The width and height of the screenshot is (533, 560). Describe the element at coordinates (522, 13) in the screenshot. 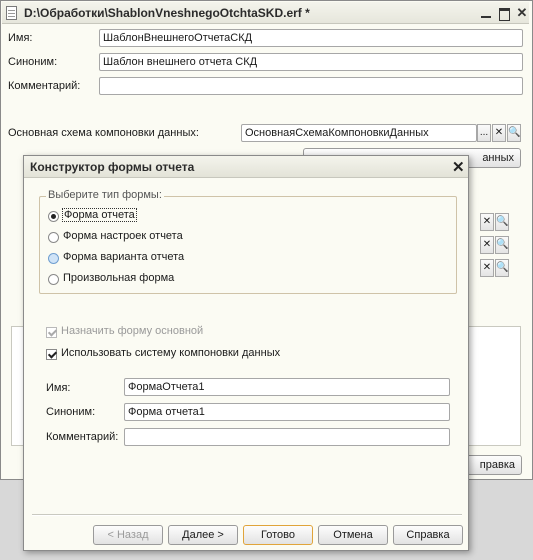

I see `close-main-window-button: ✕` at that location.